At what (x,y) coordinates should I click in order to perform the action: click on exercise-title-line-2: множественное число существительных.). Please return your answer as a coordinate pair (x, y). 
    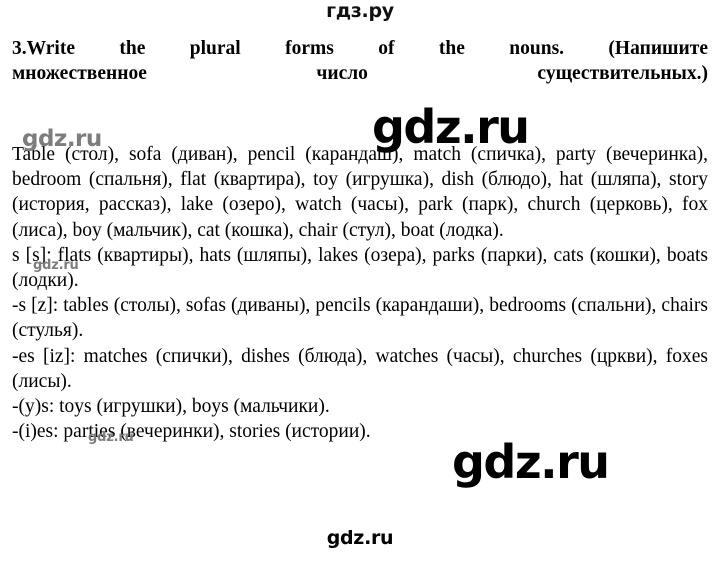
    Looking at the image, I should click on (360, 73).